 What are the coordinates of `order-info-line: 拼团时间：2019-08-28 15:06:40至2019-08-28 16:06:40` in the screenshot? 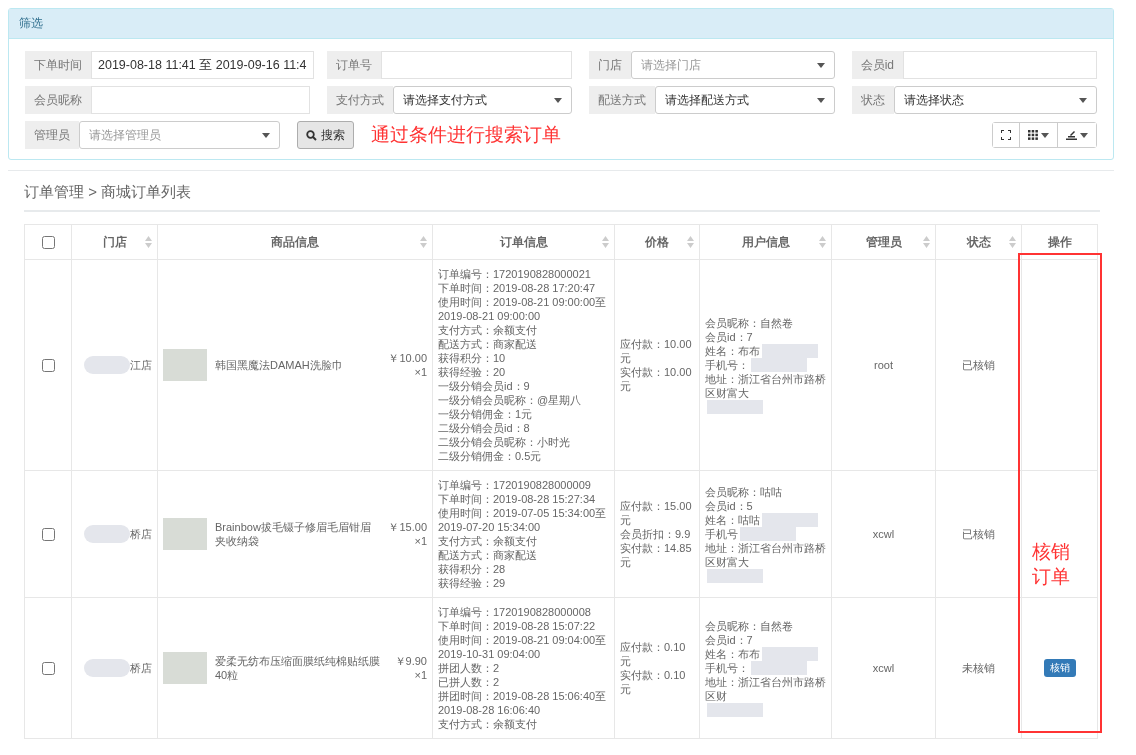 It's located at (523, 703).